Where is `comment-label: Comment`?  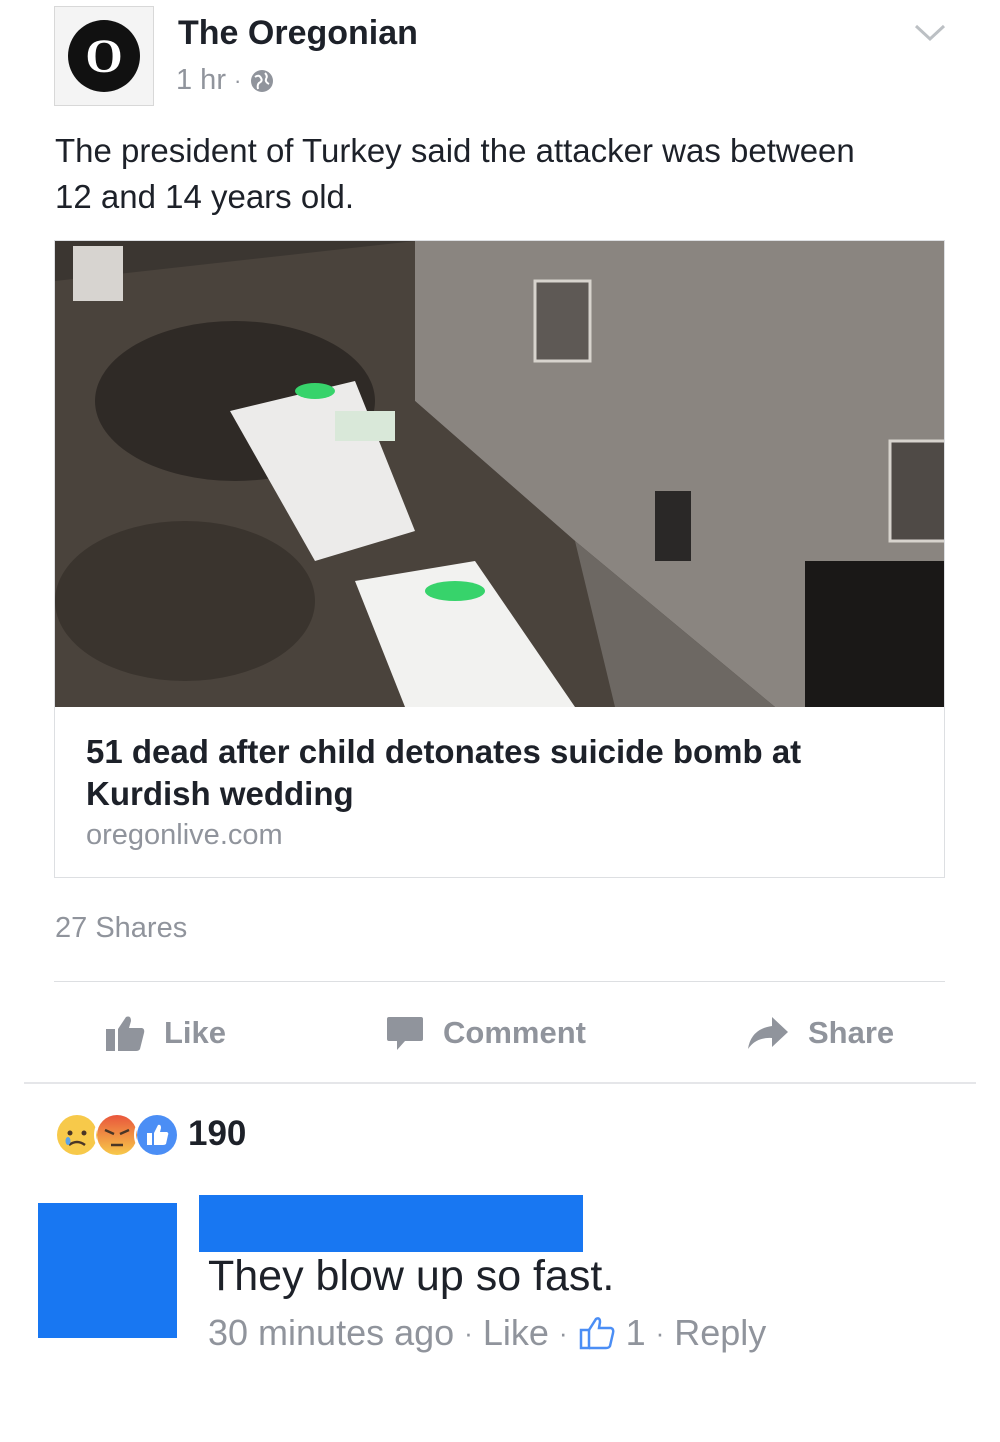
comment-label: Comment is located at coordinates (514, 1032).